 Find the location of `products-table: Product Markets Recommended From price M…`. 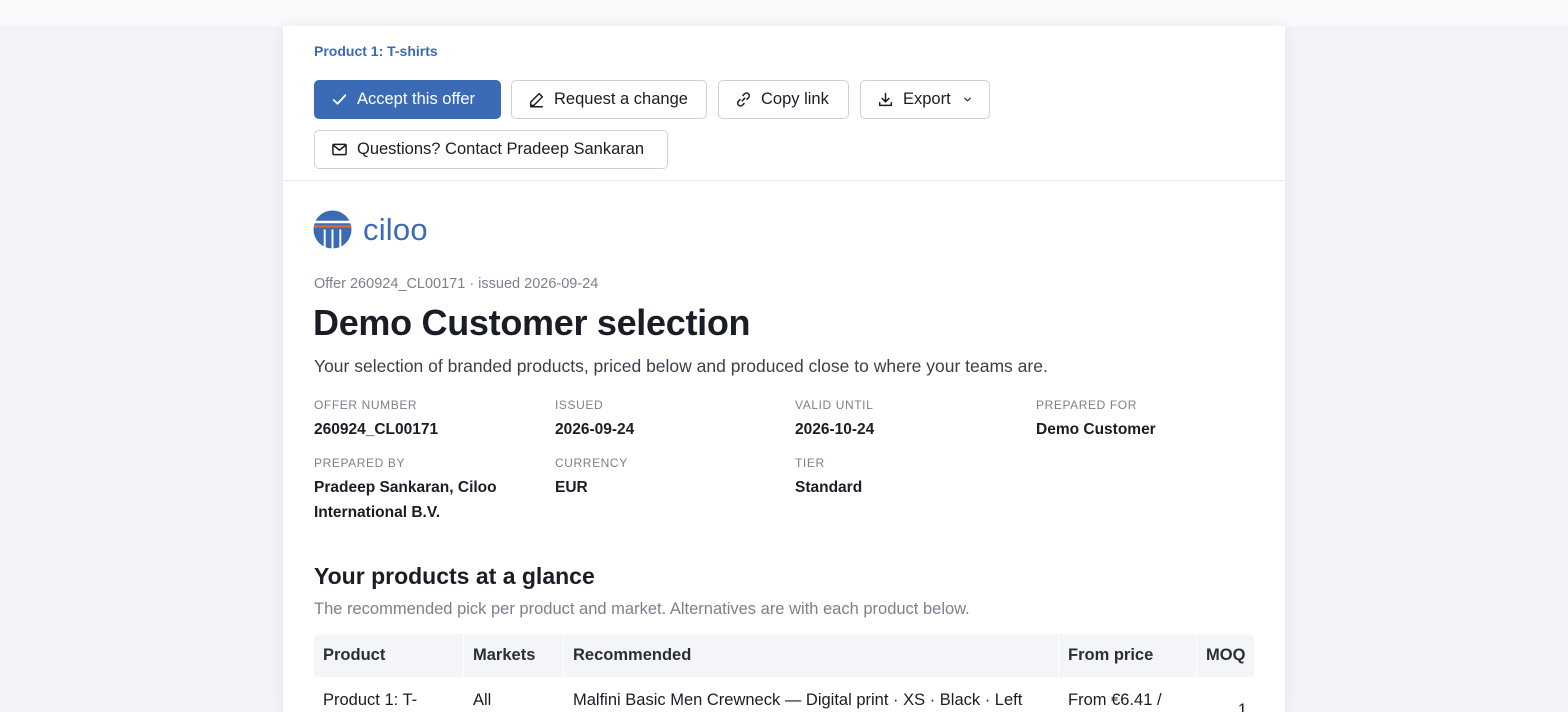

products-table: Product Markets Recommended From price M… is located at coordinates (784, 673).